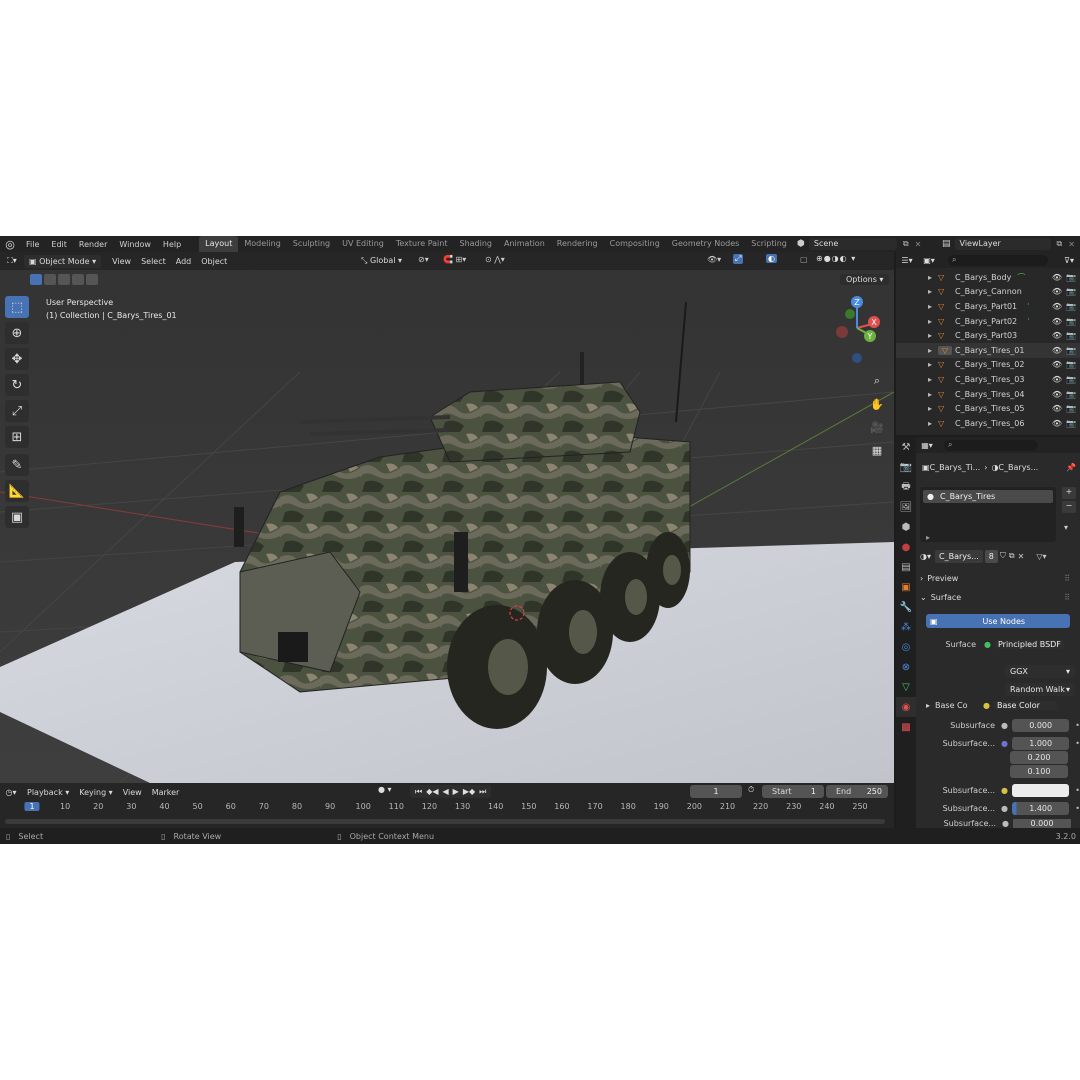  What do you see at coordinates (423, 259) in the screenshot?
I see `pivot-icon: ⊘▾` at bounding box center [423, 259].